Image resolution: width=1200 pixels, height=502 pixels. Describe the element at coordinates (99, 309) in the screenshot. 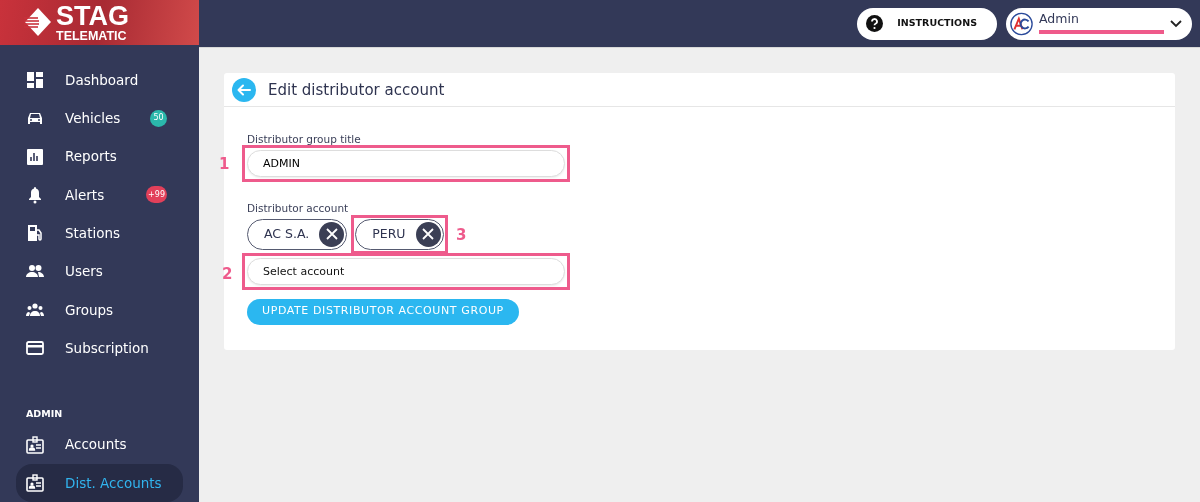

I see `sidebar-item: Groups` at that location.